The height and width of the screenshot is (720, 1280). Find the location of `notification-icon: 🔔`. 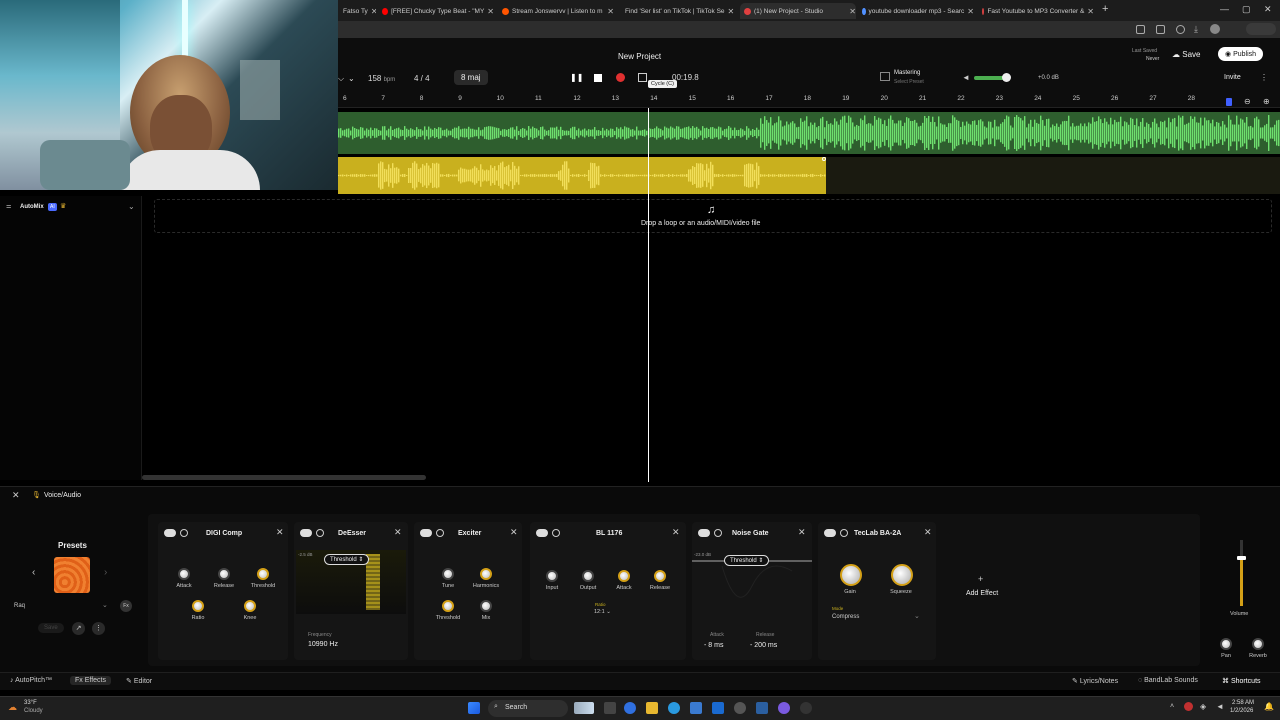

notification-icon: 🔔 is located at coordinates (1269, 706).